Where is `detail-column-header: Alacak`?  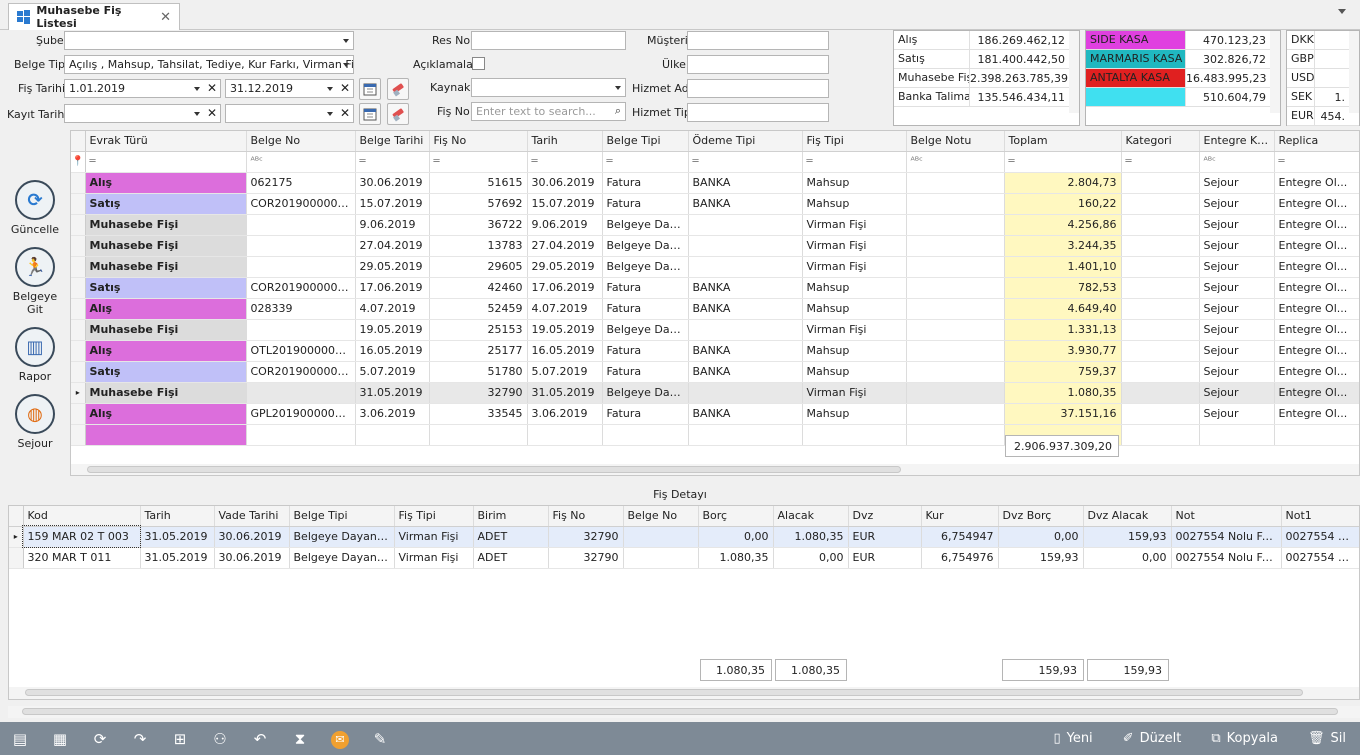 detail-column-header: Alacak is located at coordinates (811, 516).